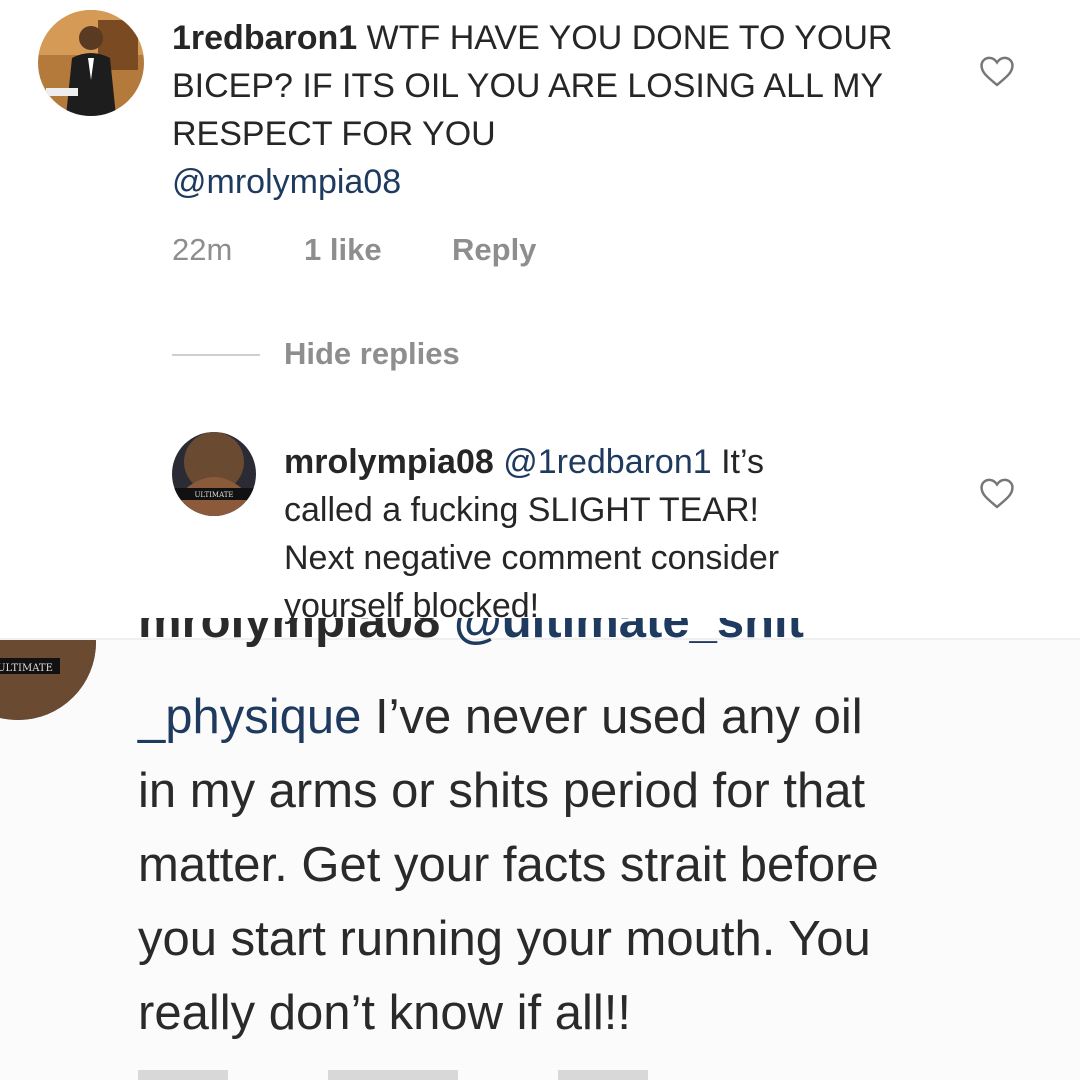  I want to click on second-reply-line3: matter. Get your facts strait before, so click(508, 865).